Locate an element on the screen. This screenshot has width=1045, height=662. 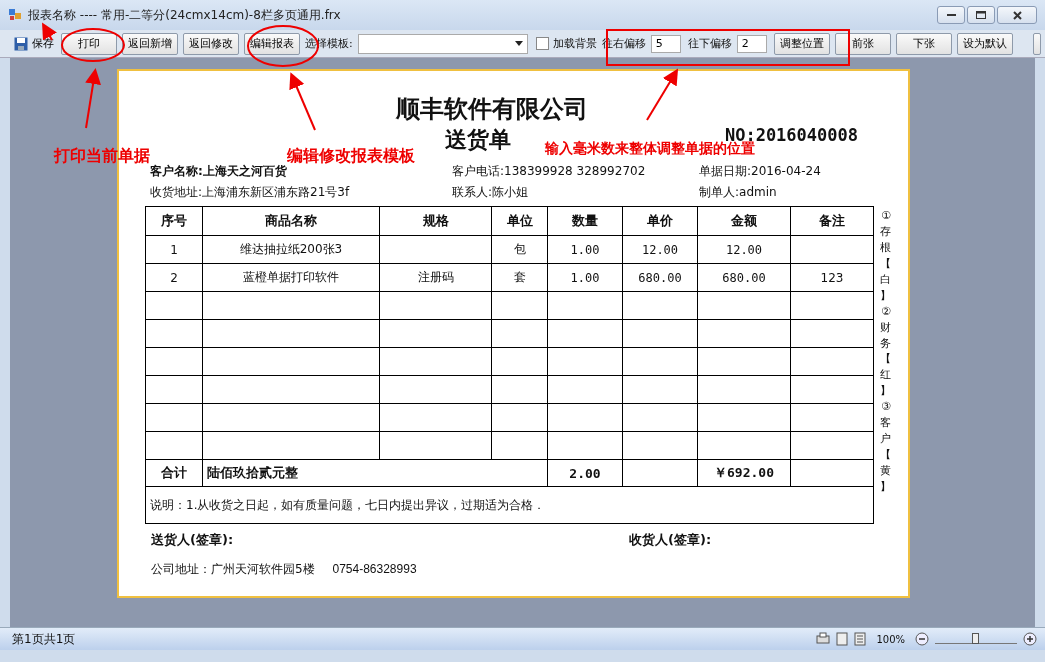
company-name: 顺丰软件有限公司 is located at coordinates (491, 109).